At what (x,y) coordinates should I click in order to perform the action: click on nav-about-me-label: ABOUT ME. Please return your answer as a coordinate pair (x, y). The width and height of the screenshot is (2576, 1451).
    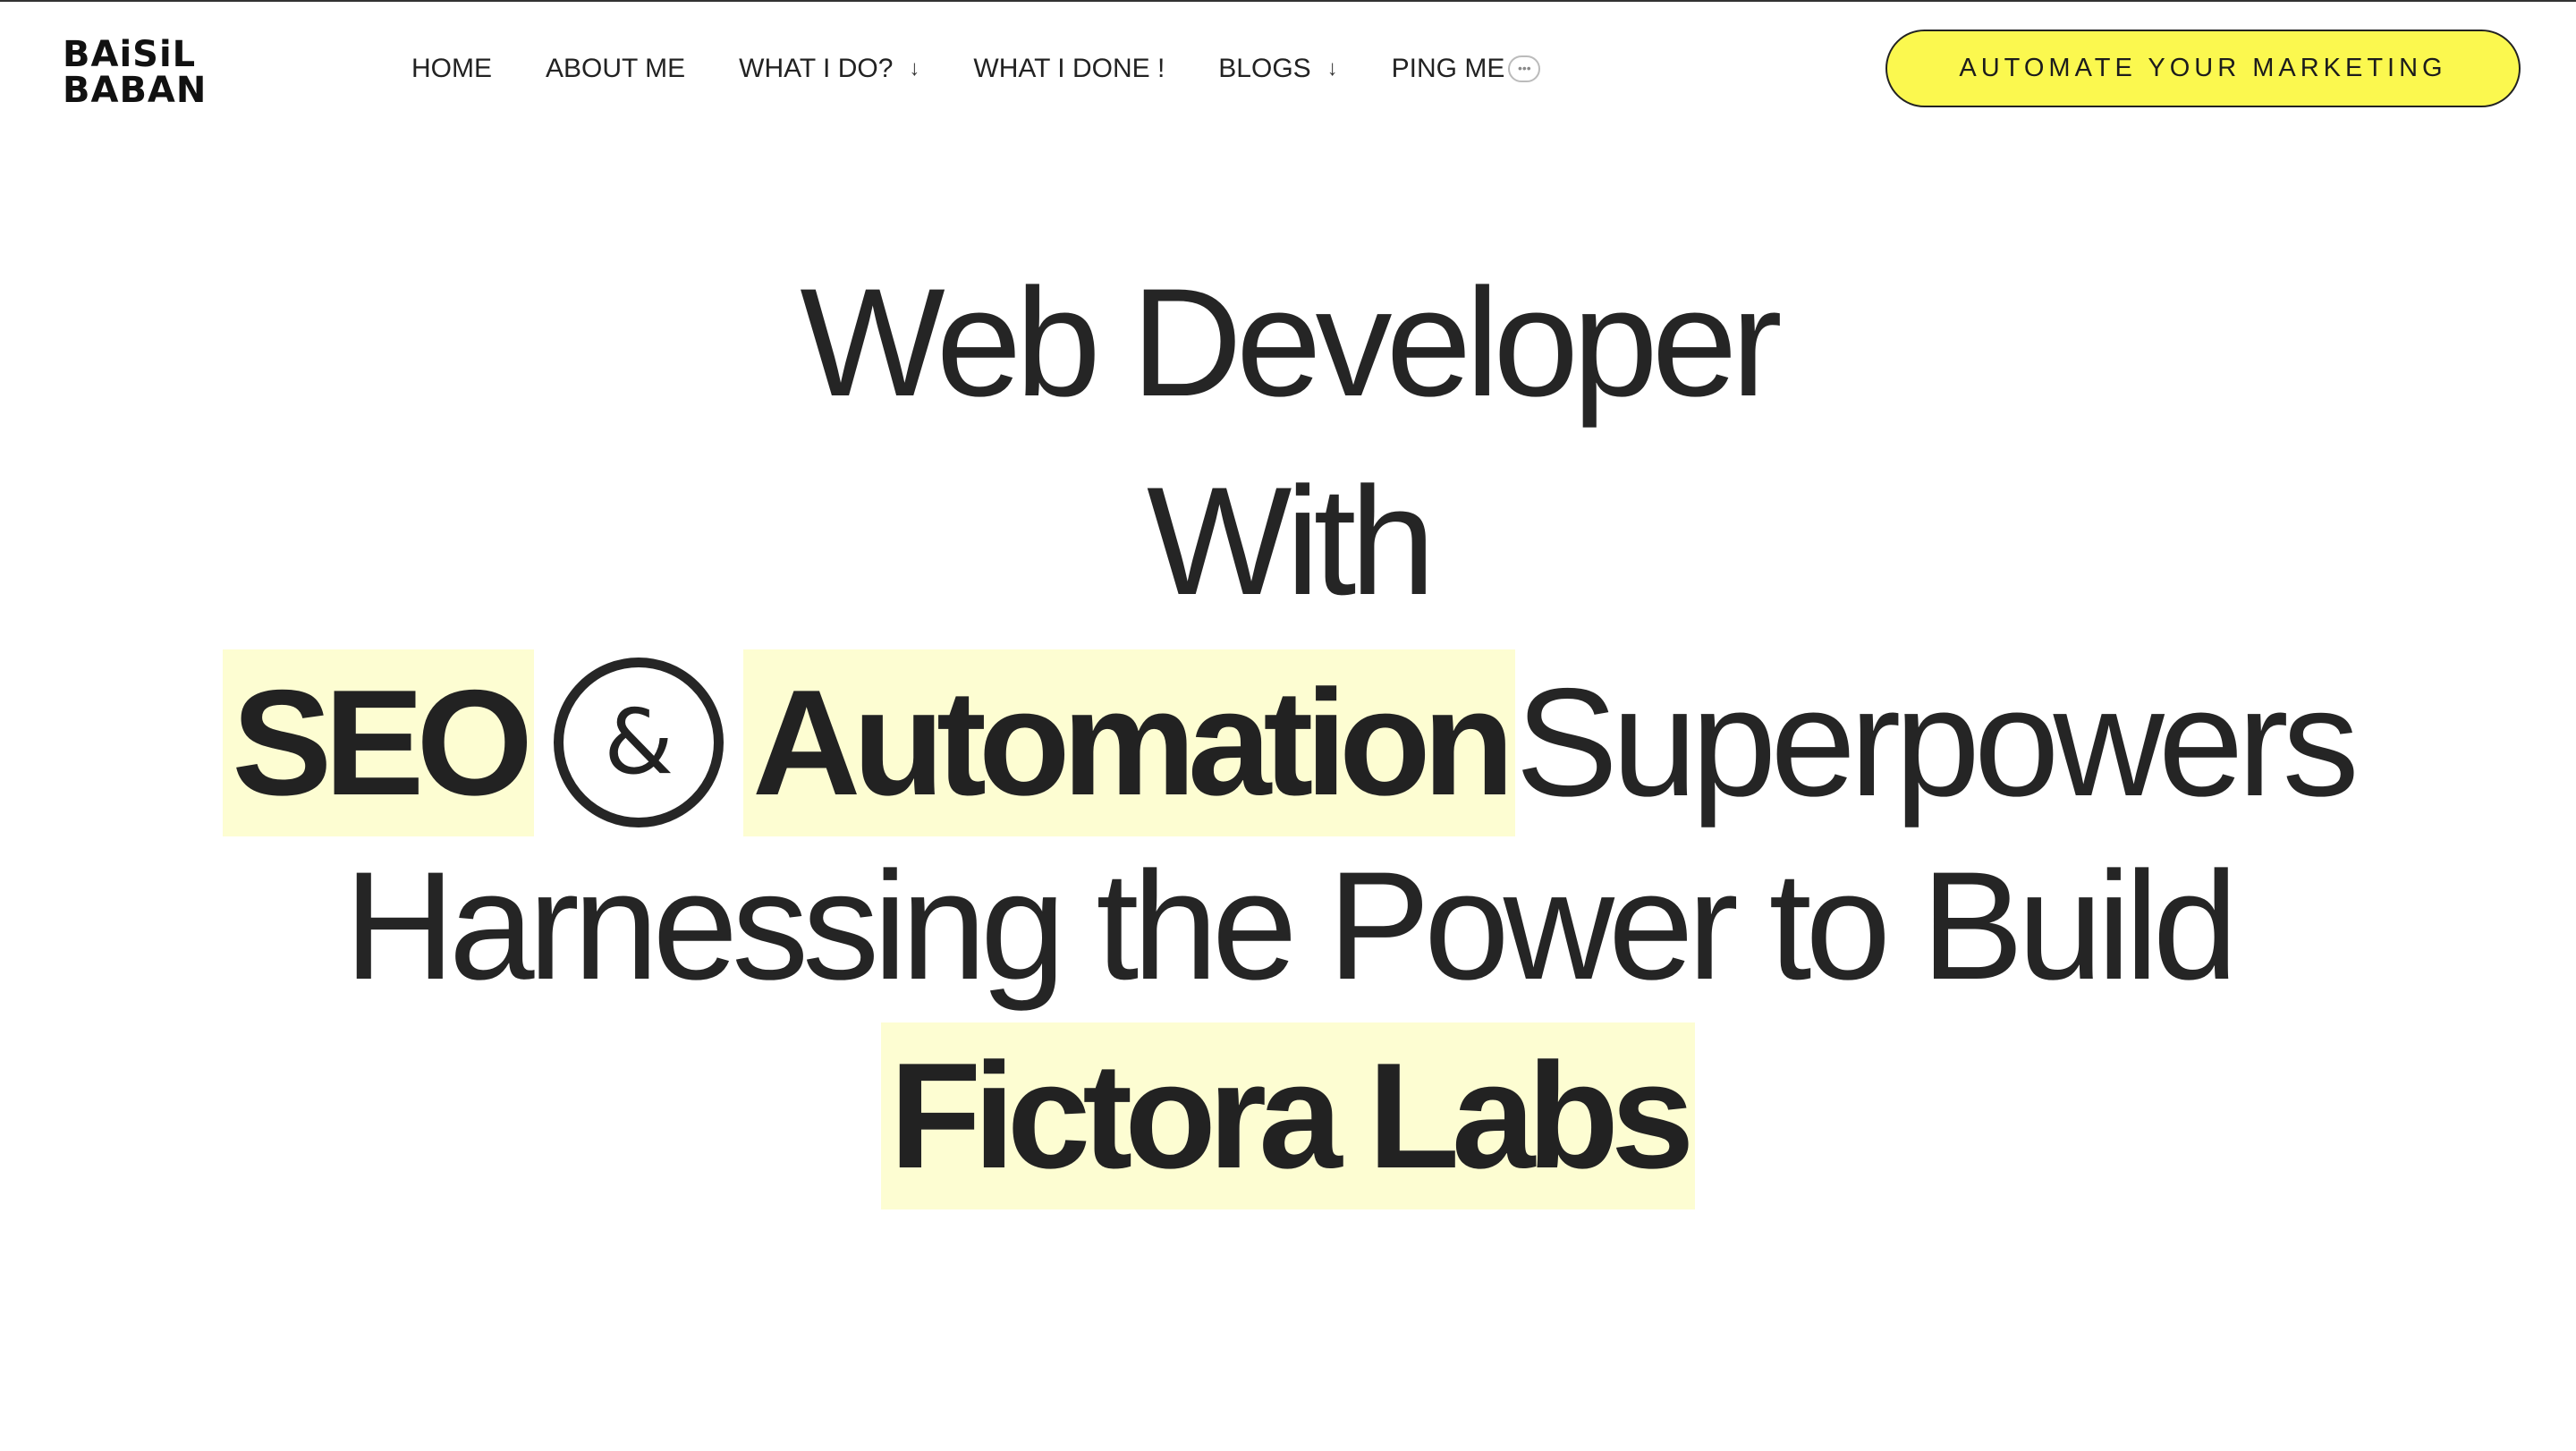
    Looking at the image, I should click on (616, 68).